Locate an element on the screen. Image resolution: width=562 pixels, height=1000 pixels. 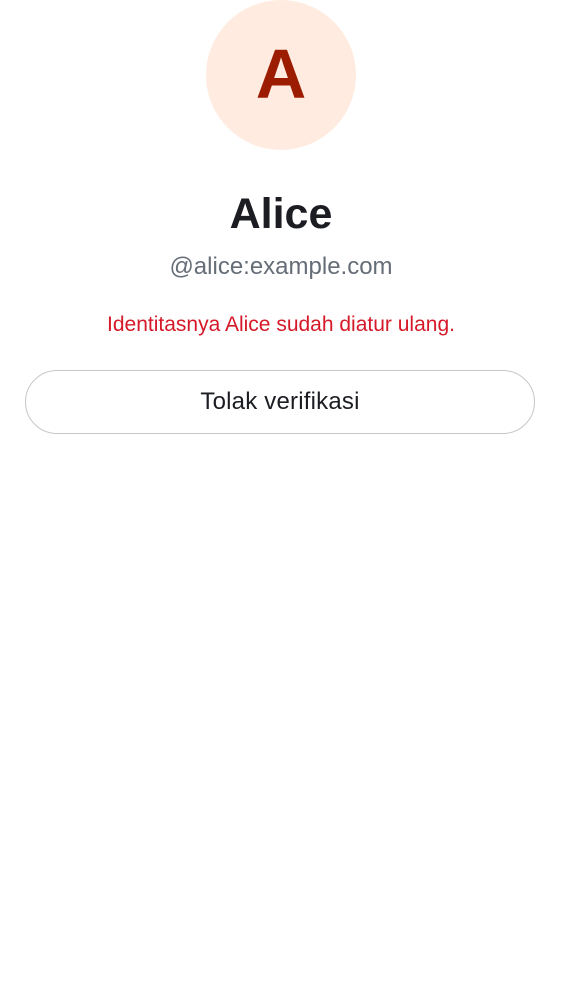
identity-reset-warning: Identitasnya Alice sudah diatur ulang. is located at coordinates (281, 324).